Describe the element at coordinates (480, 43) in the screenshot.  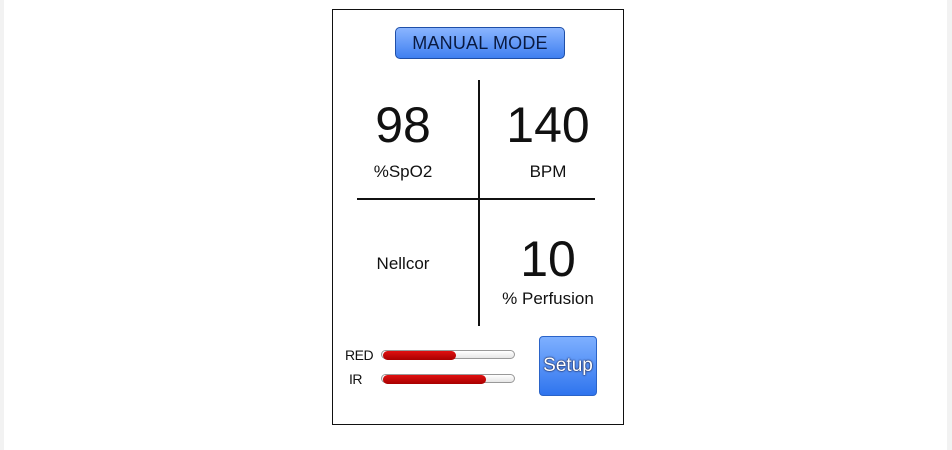
I see `manual-mode-button: MANUAL MODE` at that location.